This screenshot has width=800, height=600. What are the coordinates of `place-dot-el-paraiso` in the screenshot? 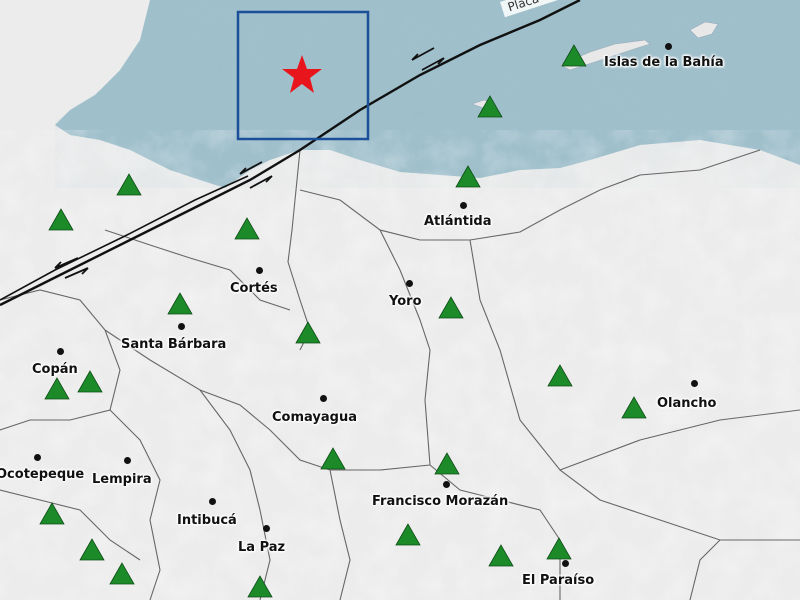 It's located at (565, 563).